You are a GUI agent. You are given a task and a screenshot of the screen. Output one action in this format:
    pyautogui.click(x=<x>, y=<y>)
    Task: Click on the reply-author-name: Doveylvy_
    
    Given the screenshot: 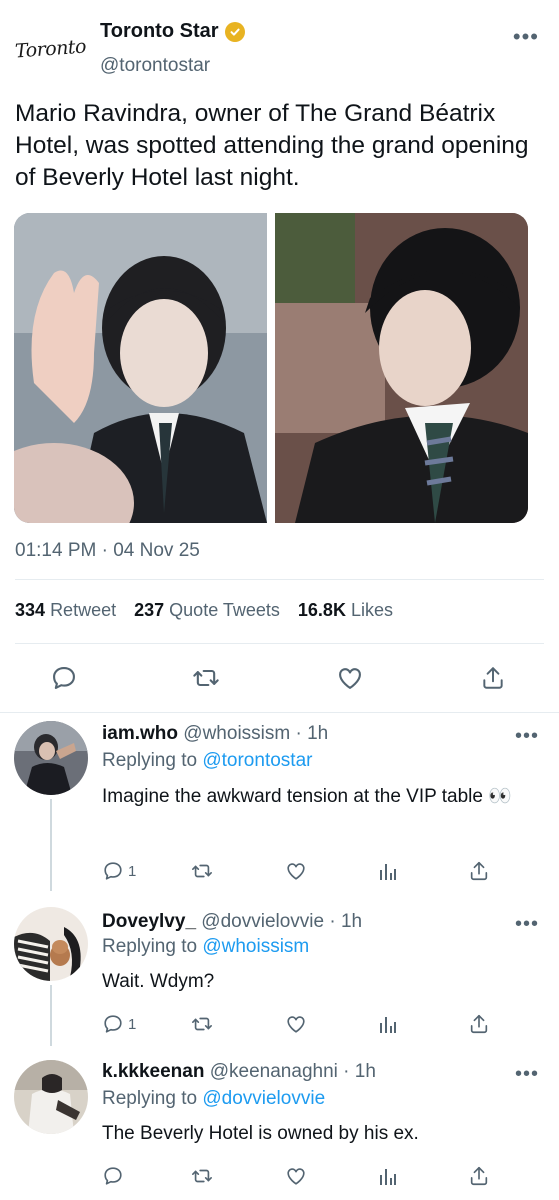 What is the action you would take?
    pyautogui.click(x=149, y=921)
    